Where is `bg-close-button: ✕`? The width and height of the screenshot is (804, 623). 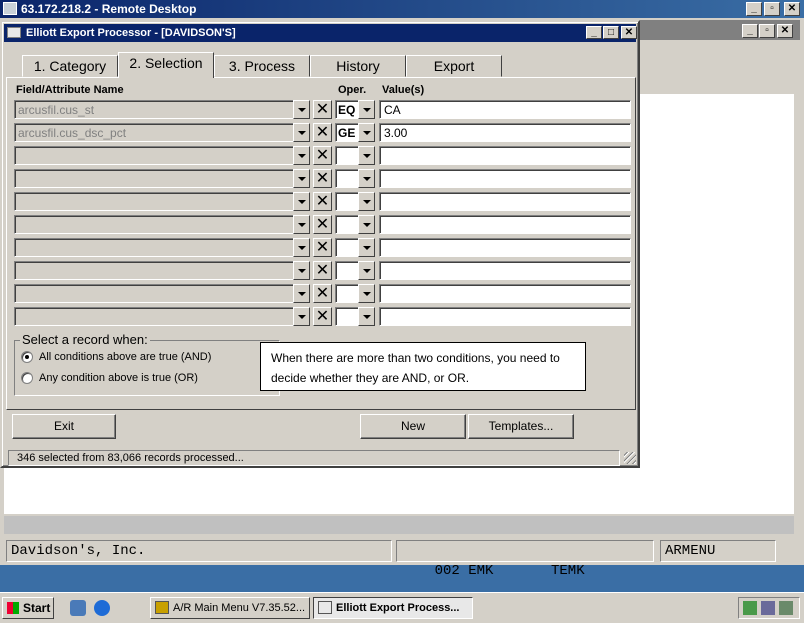
bg-close-button: ✕ is located at coordinates (785, 31).